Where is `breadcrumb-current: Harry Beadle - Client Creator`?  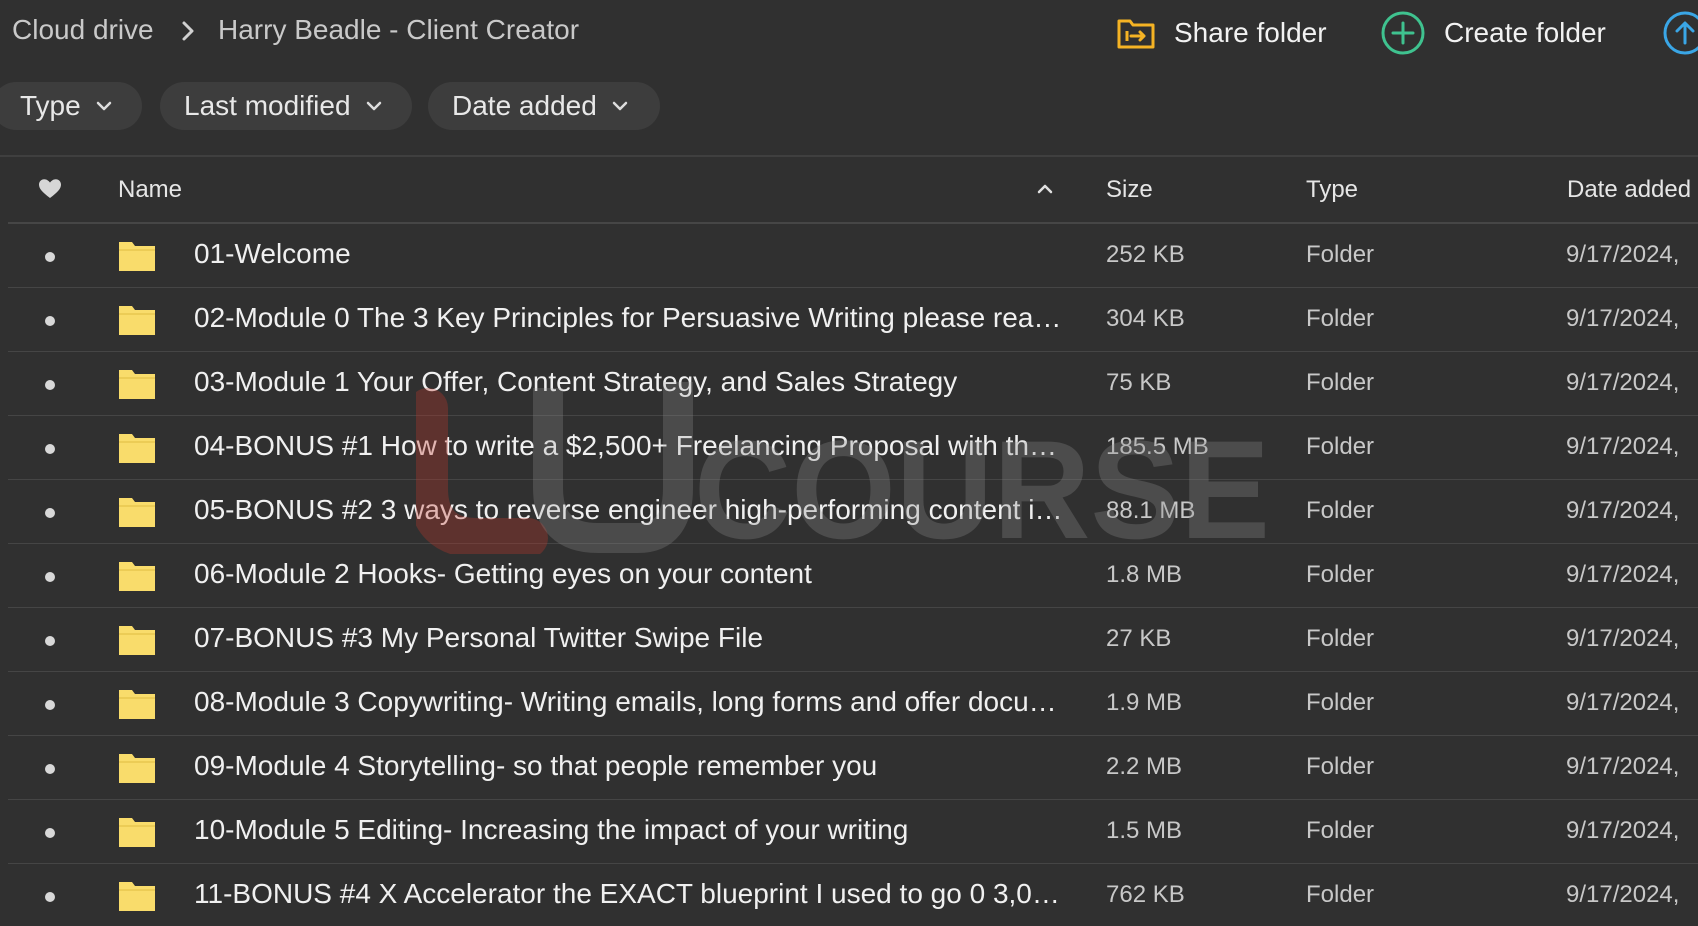 breadcrumb-current: Harry Beadle - Client Creator is located at coordinates (399, 29).